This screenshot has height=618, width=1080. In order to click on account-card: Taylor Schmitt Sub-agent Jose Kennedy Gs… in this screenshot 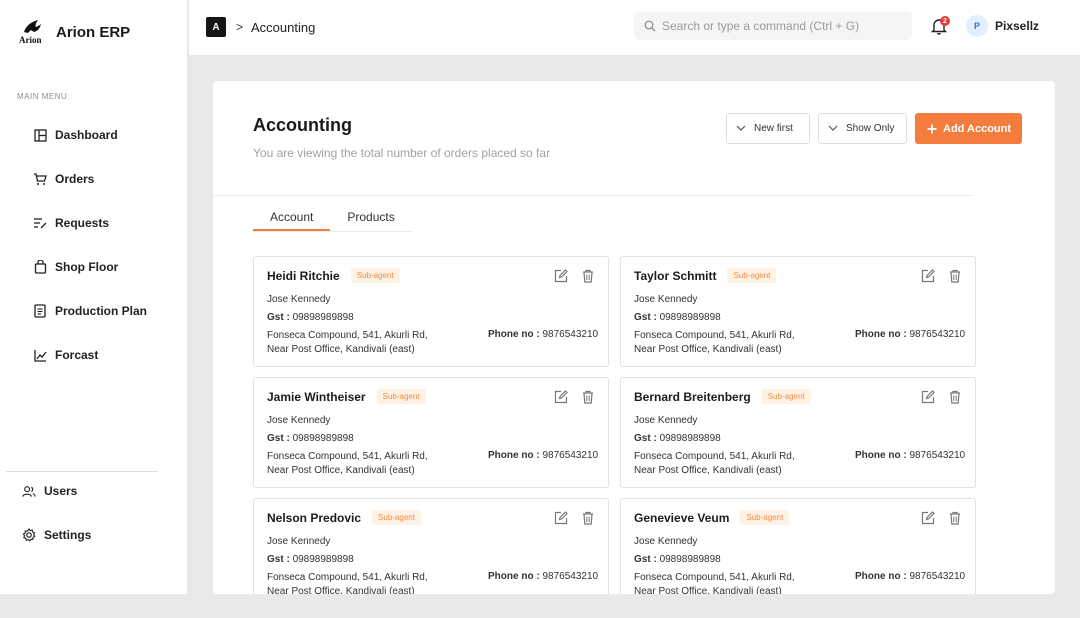, I will do `click(798, 311)`.